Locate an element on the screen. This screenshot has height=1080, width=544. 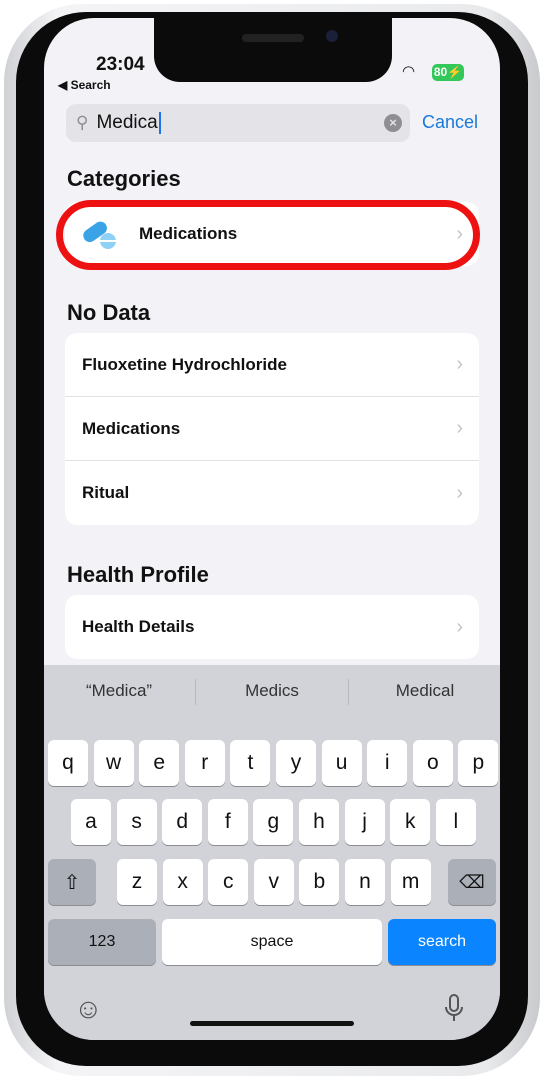
section-title-no-data: No Data is located at coordinates (109, 312).